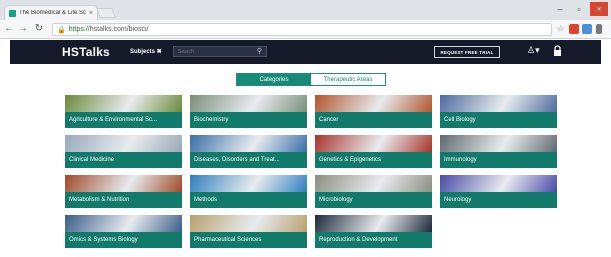 Image resolution: width=611 pixels, height=257 pixels. I want to click on bookmark-star-icon: ☆, so click(562, 29).